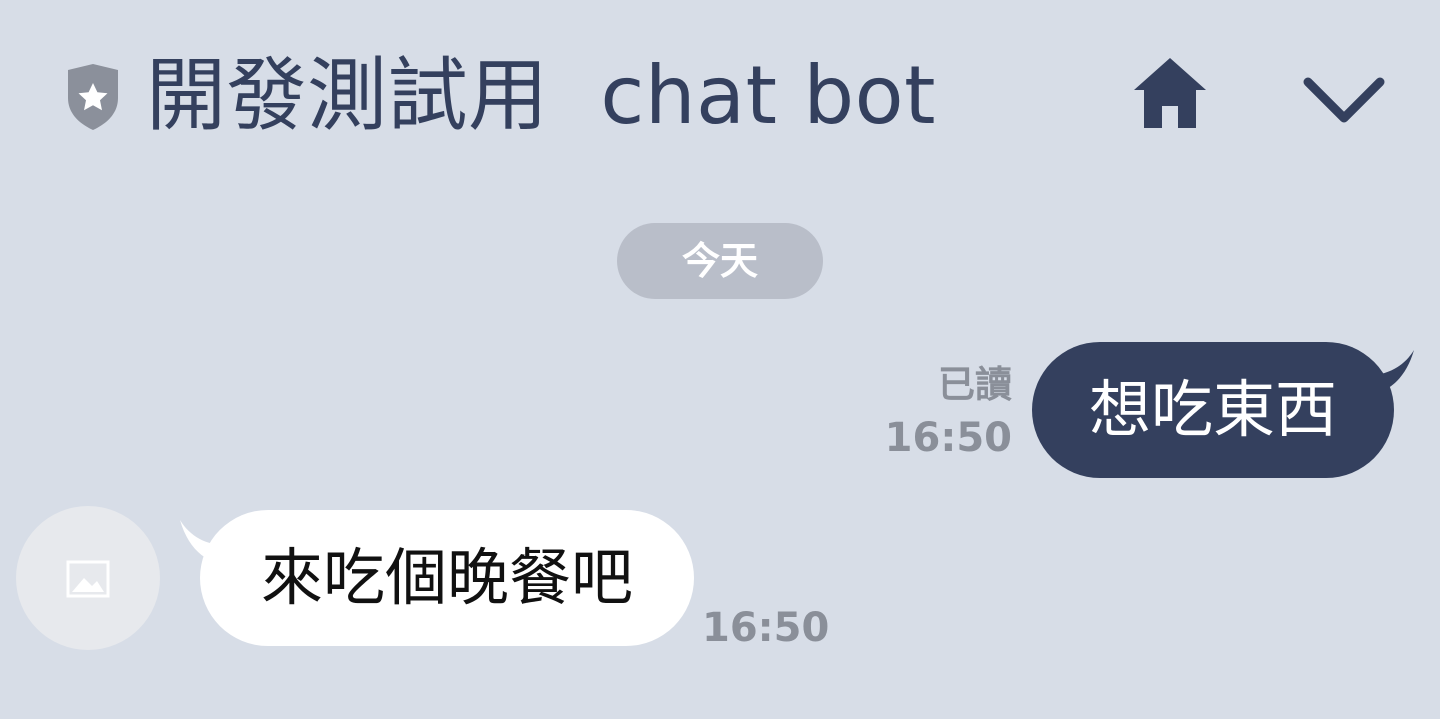 This screenshot has height=719, width=1440. I want to click on date-separator: 今天, so click(720, 261).